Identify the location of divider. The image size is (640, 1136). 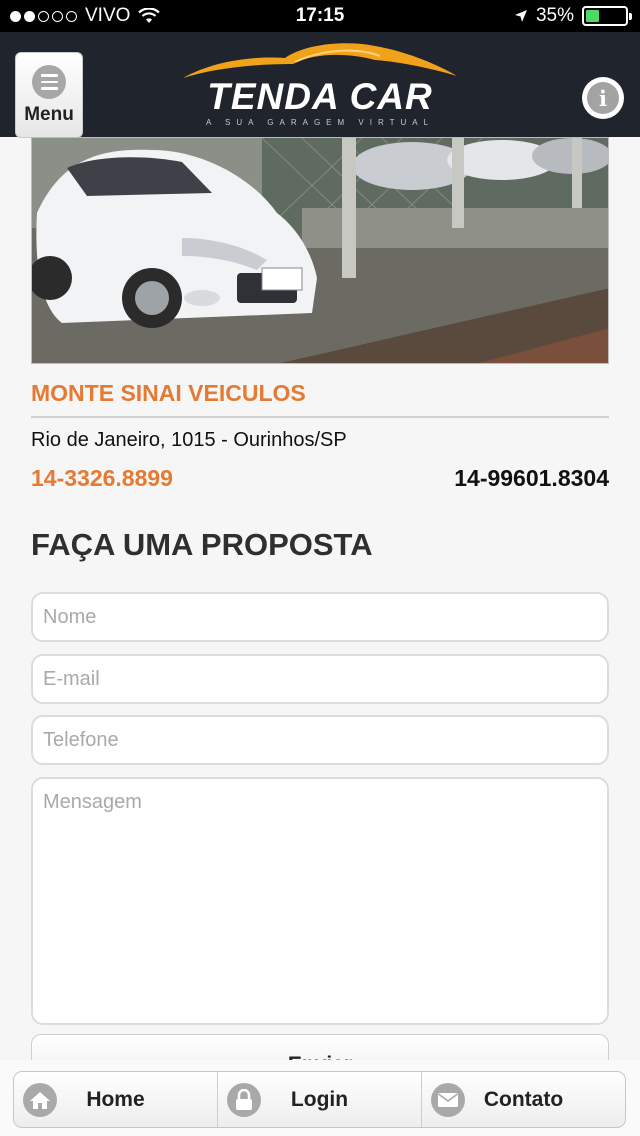
(320, 417).